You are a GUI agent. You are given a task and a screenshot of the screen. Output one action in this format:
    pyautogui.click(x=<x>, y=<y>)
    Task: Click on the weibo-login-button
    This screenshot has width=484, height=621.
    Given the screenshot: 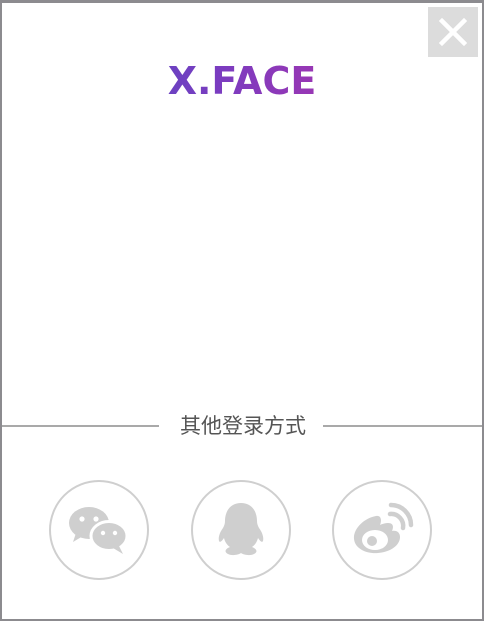 What is the action you would take?
    pyautogui.click(x=382, y=530)
    